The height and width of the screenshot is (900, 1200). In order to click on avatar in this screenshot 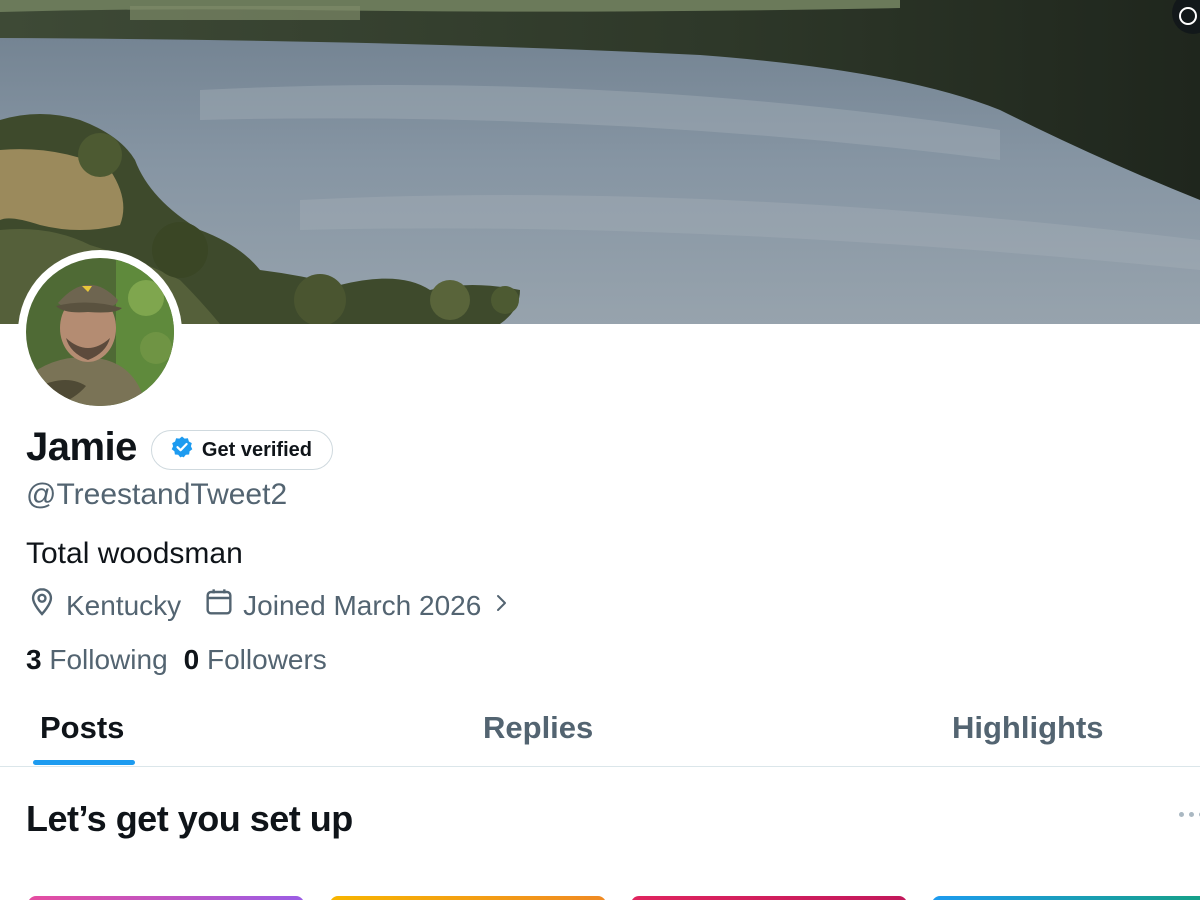, I will do `click(100, 332)`.